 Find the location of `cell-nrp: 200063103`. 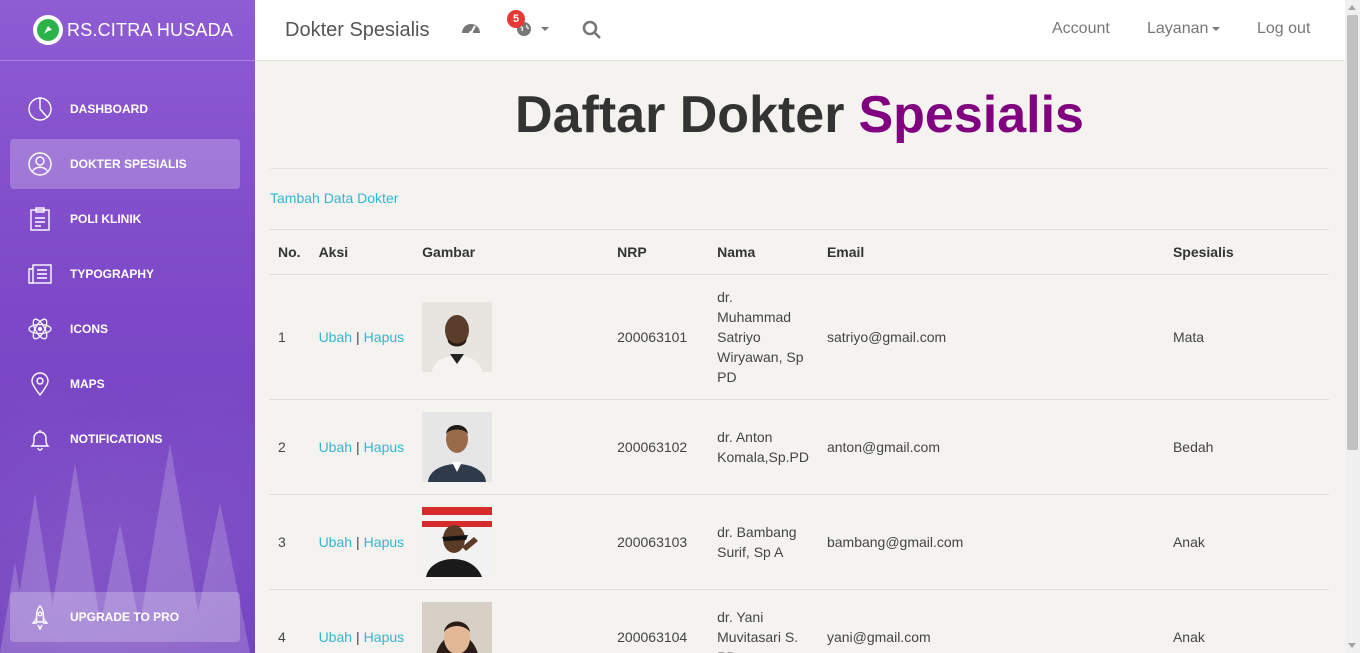

cell-nrp: 200063103 is located at coordinates (658, 542).